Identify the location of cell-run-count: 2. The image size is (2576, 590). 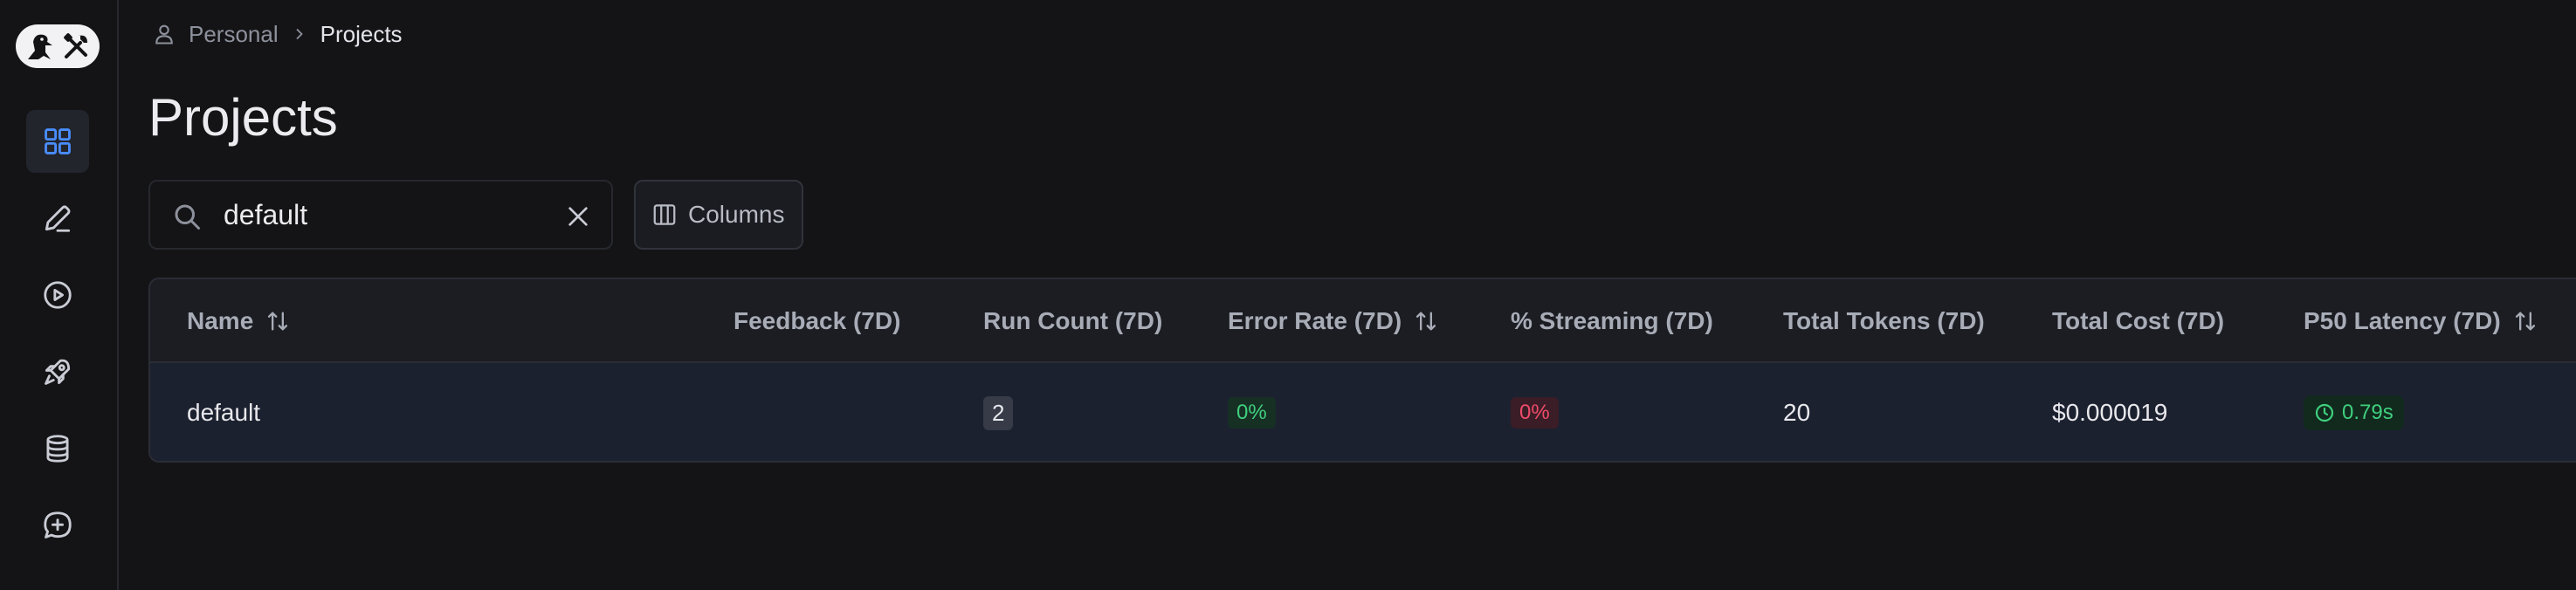
(998, 412).